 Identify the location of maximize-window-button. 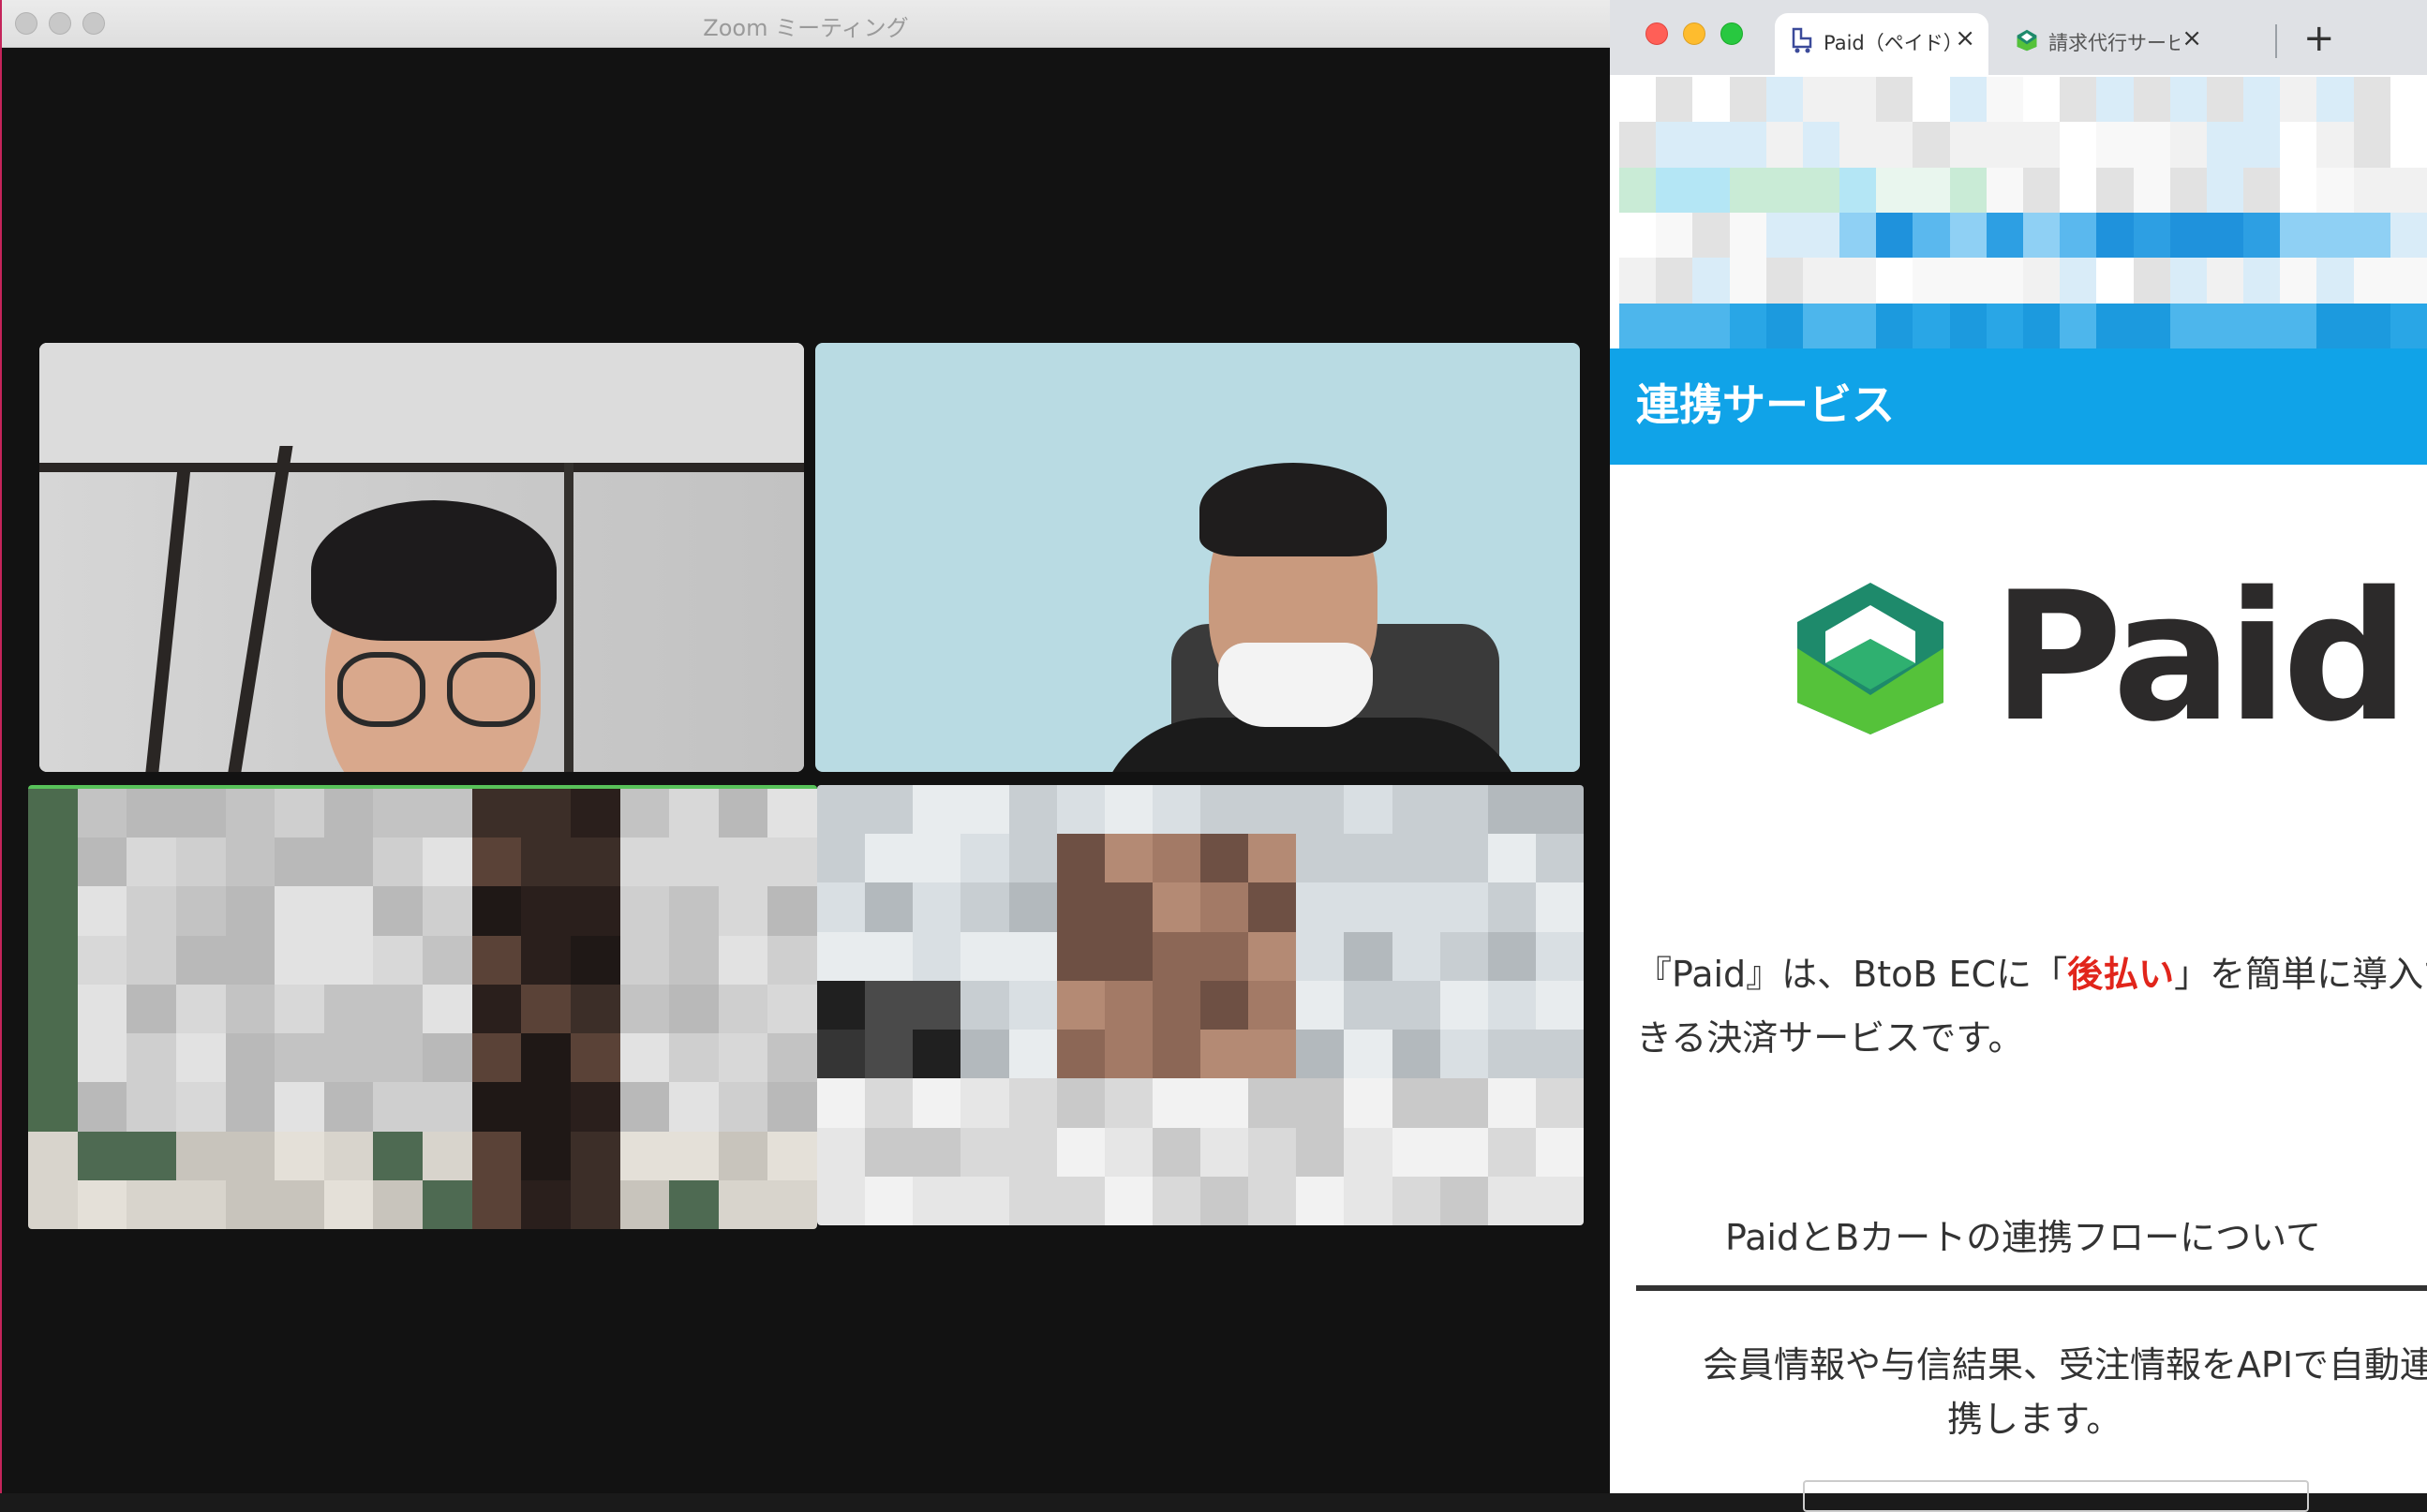
(1731, 33).